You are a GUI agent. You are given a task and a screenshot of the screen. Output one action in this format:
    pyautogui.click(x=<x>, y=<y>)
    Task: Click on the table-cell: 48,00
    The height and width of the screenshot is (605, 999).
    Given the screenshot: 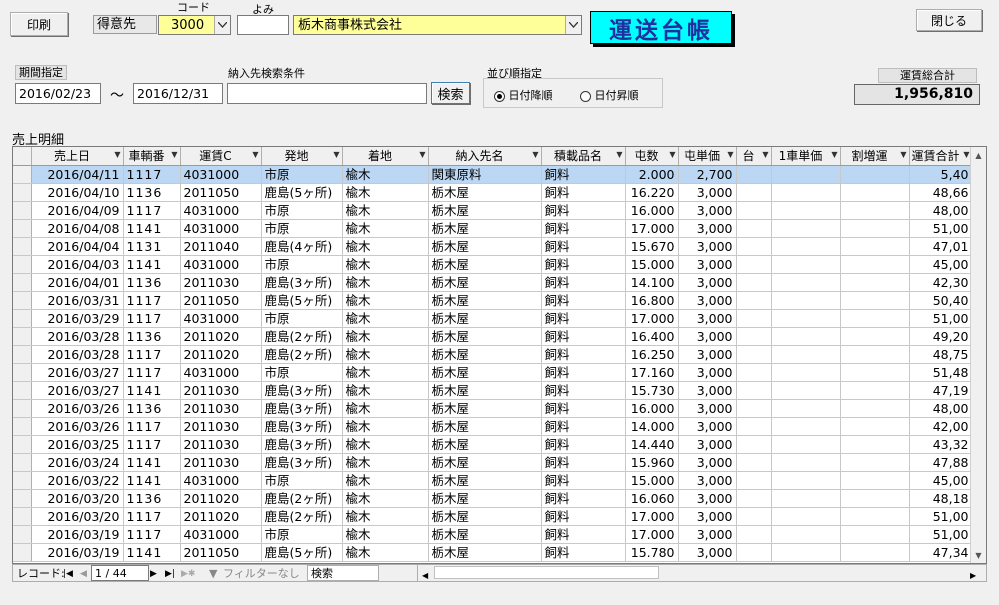 What is the action you would take?
    pyautogui.click(x=941, y=210)
    